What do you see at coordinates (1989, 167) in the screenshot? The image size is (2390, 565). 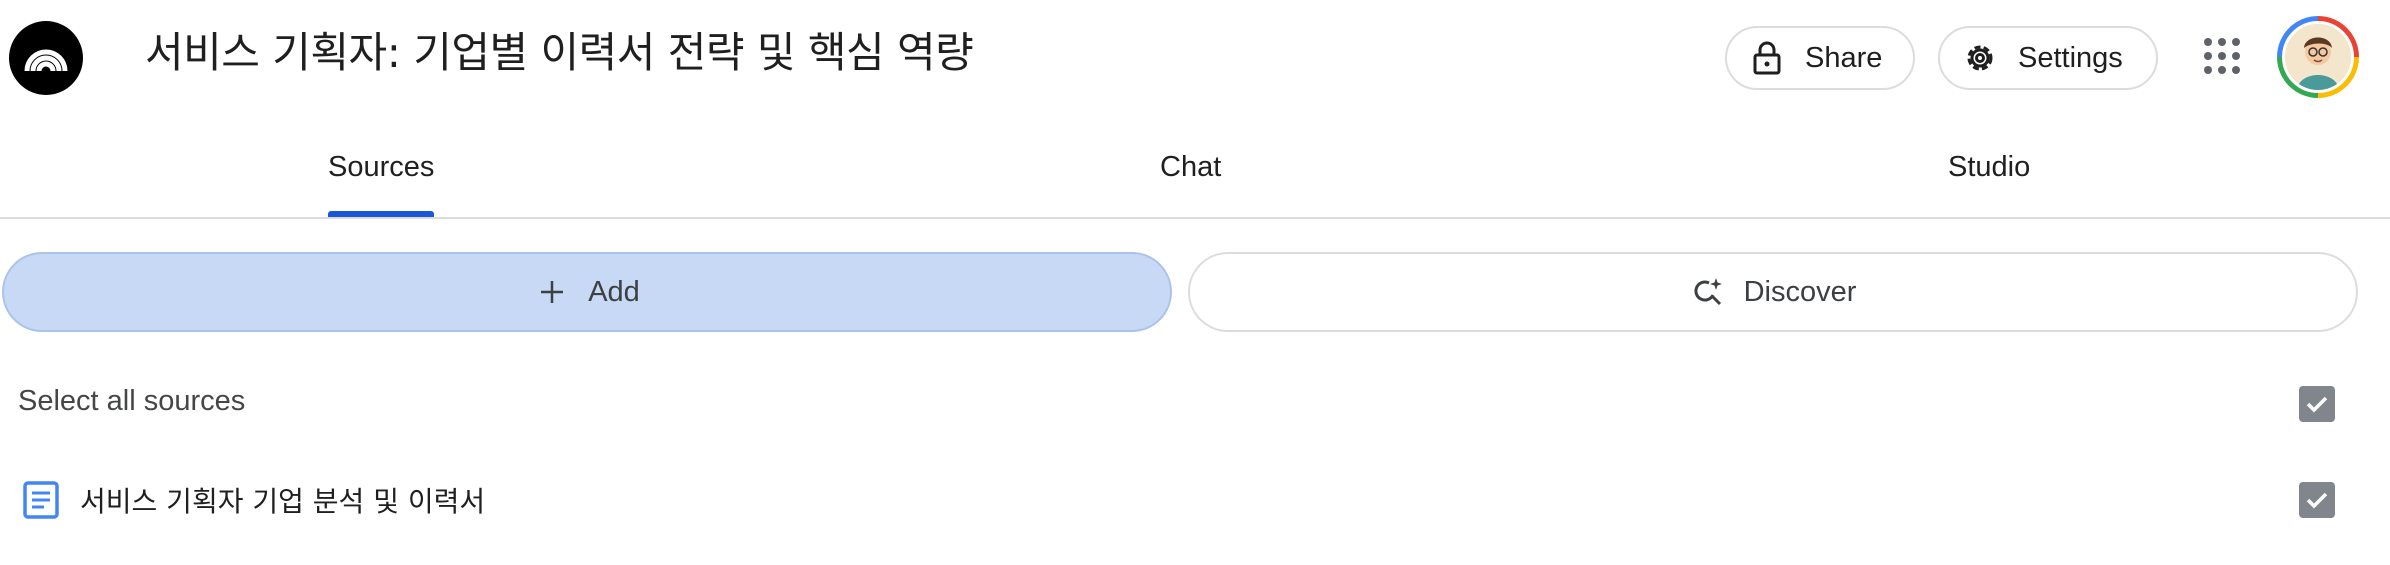 I see `tab-studio: Studio` at bounding box center [1989, 167].